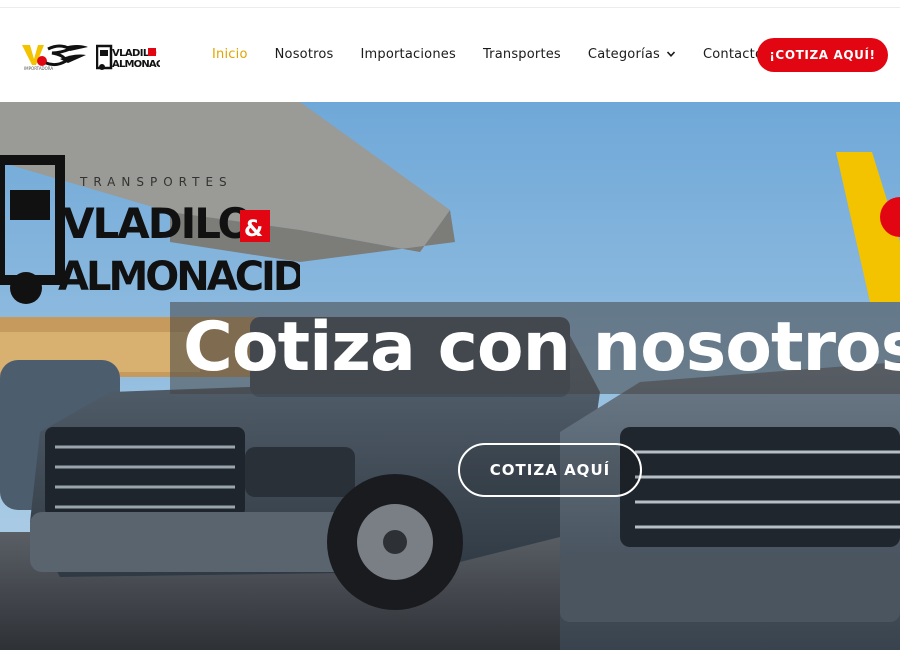  What do you see at coordinates (522, 54) in the screenshot?
I see `nav-transportes: Transportes` at bounding box center [522, 54].